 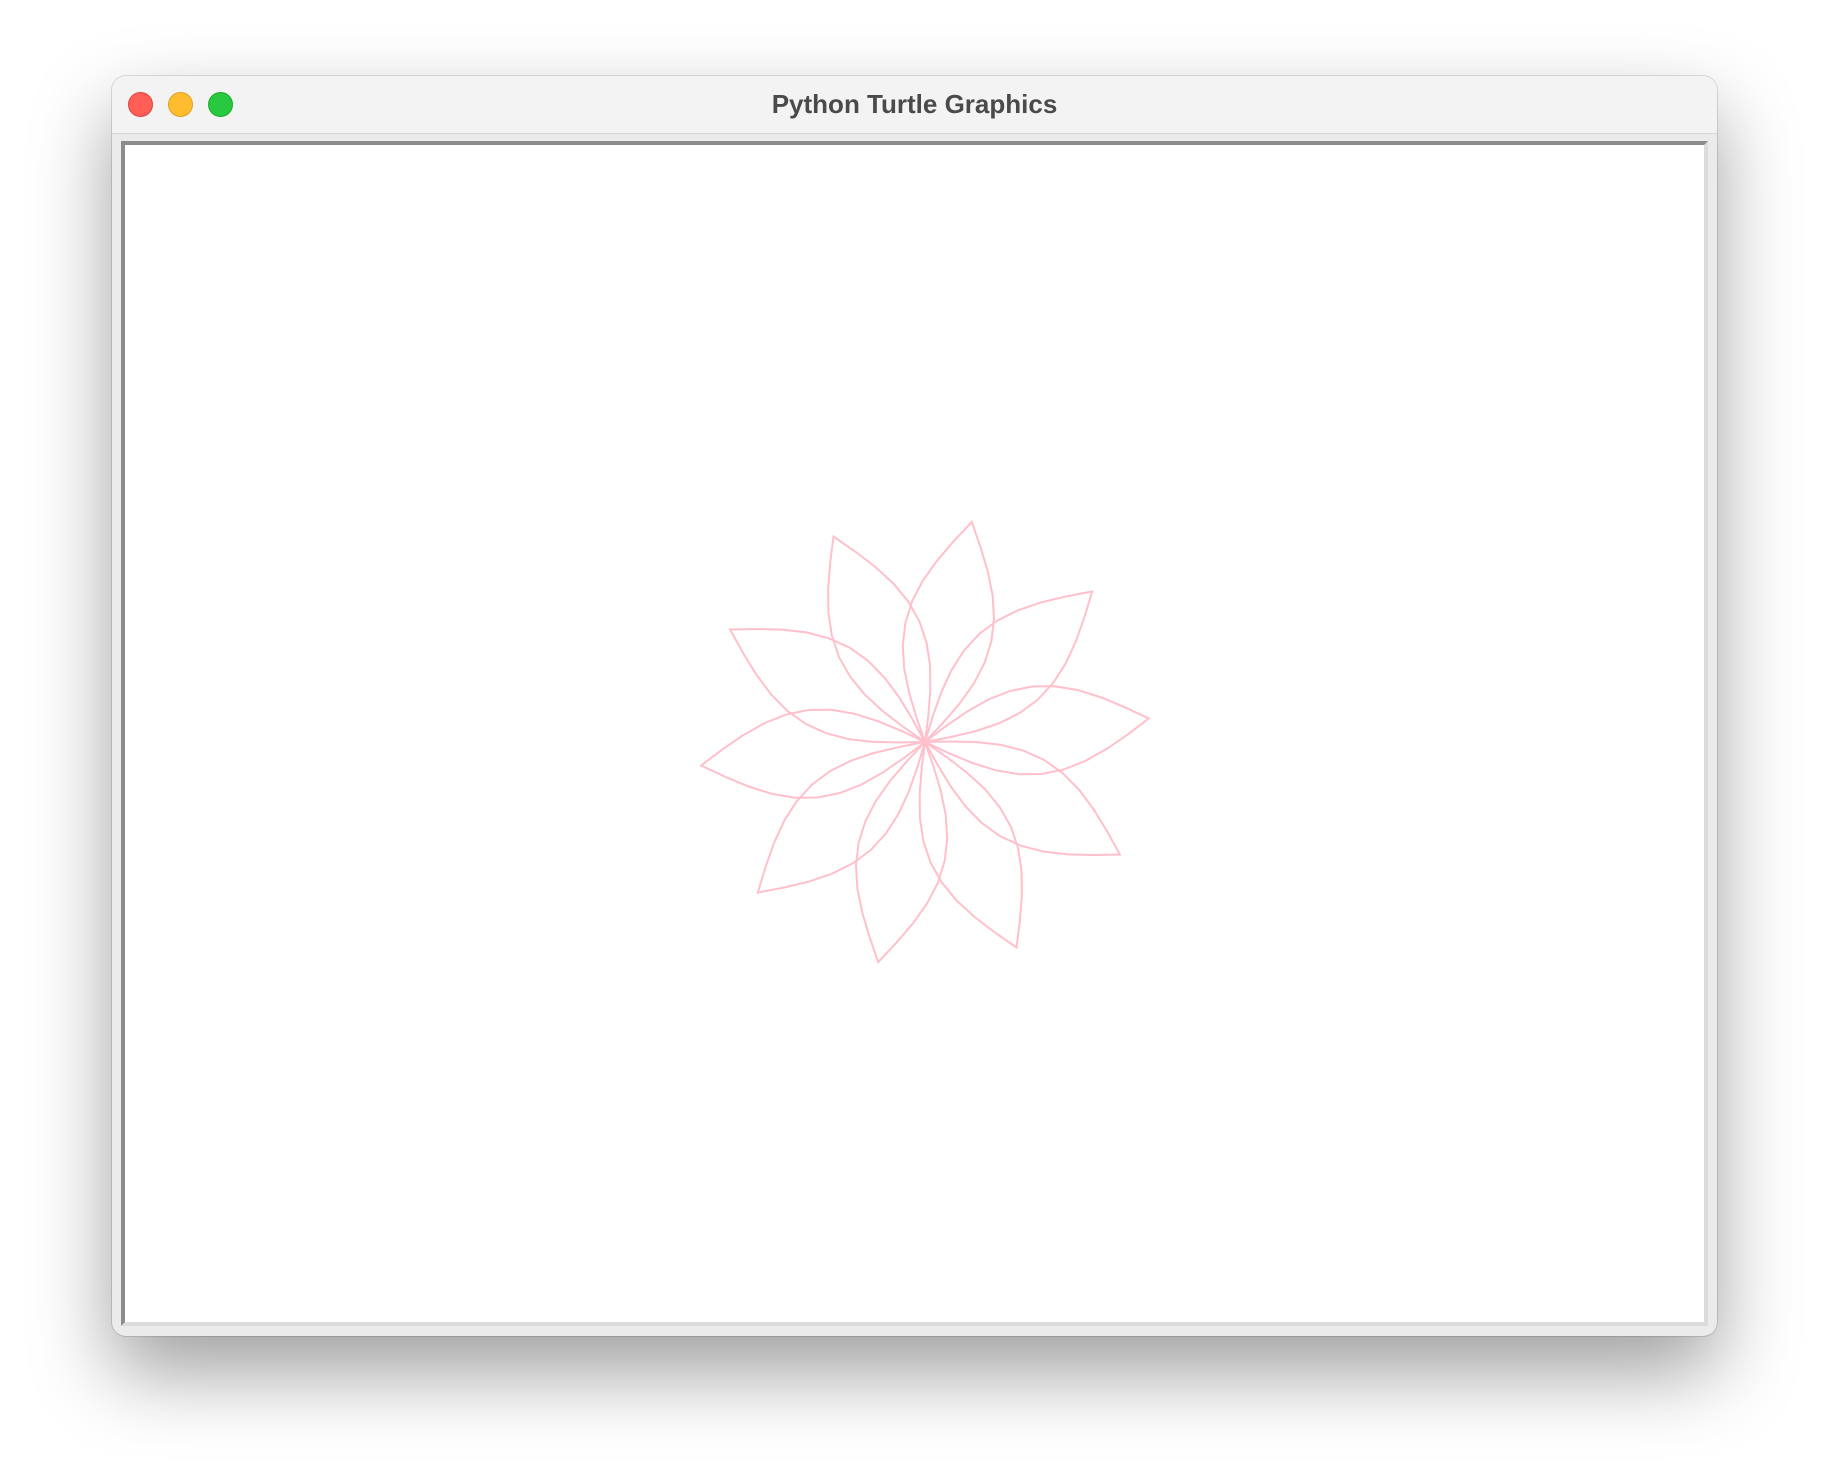 I want to click on window-title: Python Turtle Graphics, so click(x=914, y=104).